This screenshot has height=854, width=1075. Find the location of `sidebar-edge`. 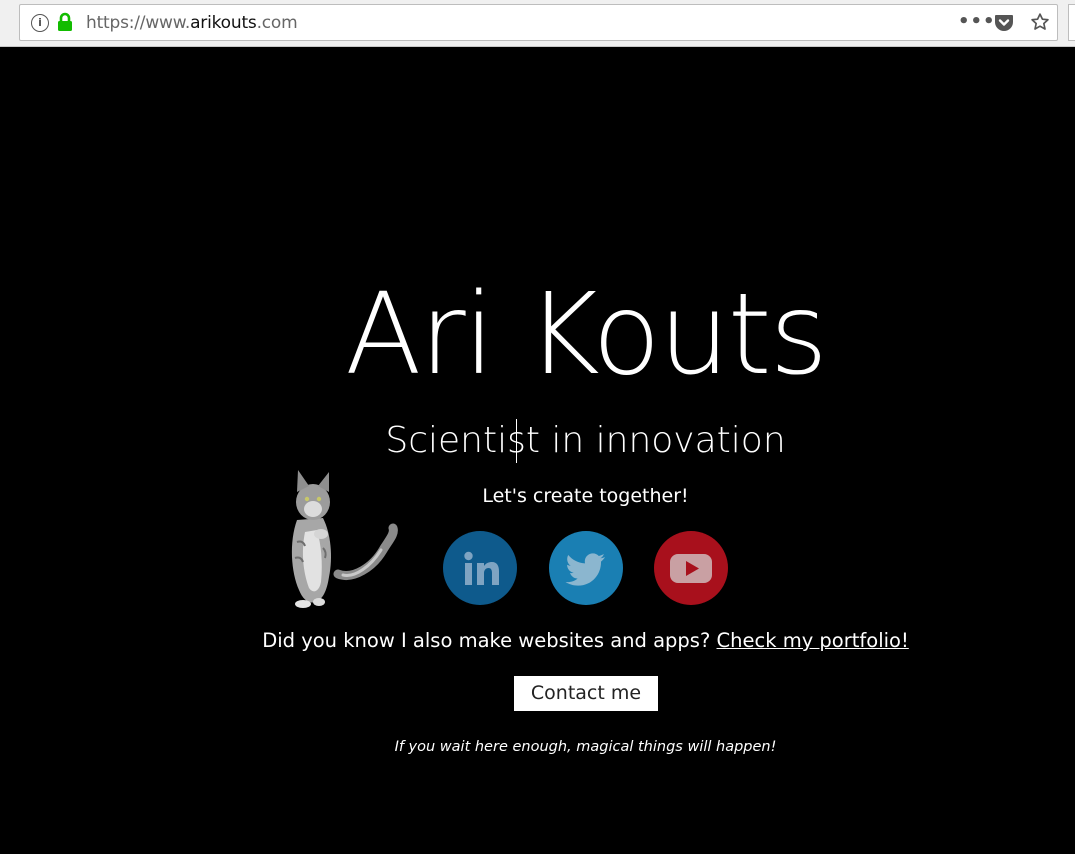

sidebar-edge is located at coordinates (1071, 22).